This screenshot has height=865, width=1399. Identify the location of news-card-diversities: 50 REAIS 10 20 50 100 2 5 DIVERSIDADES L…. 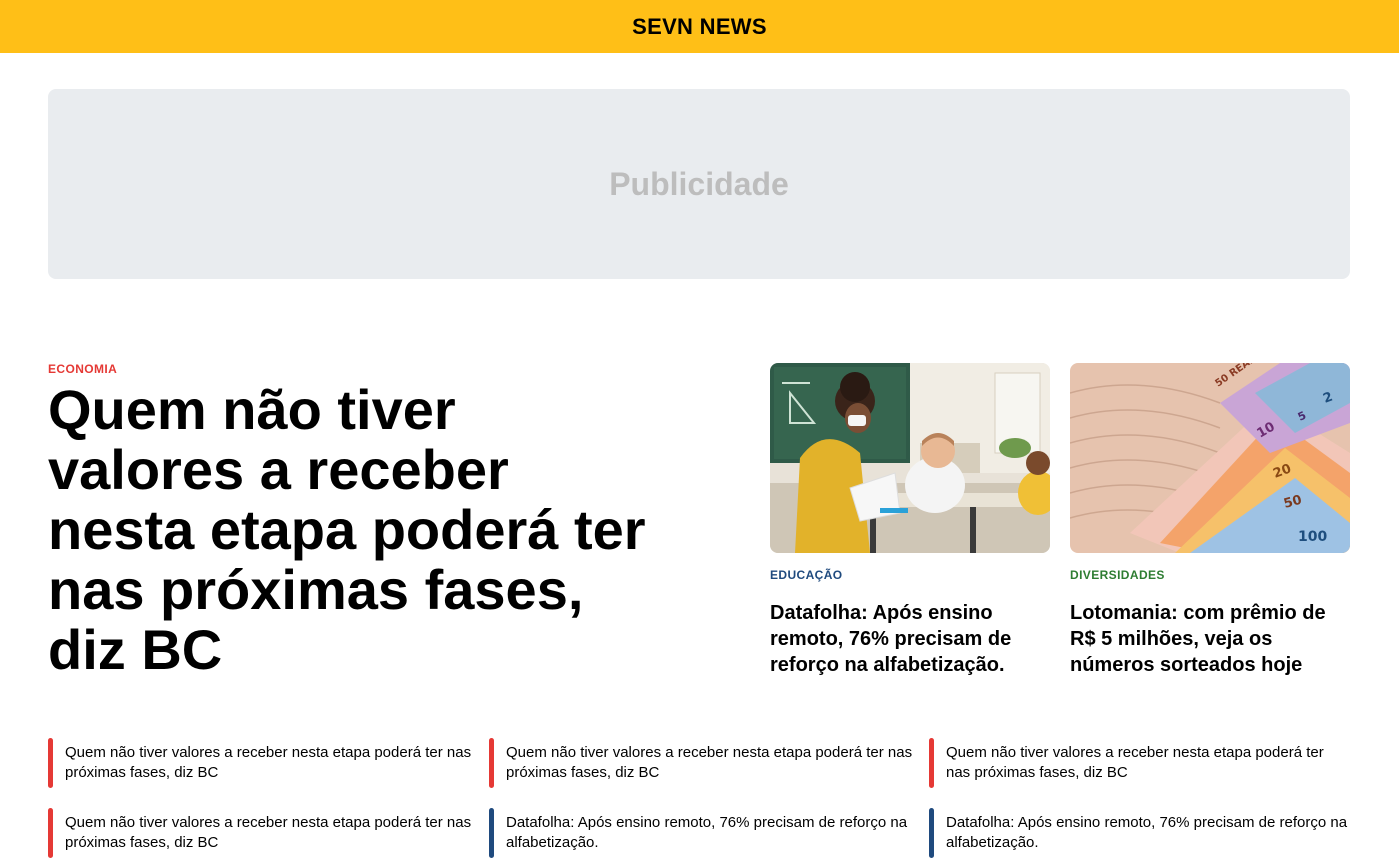
(1210, 520).